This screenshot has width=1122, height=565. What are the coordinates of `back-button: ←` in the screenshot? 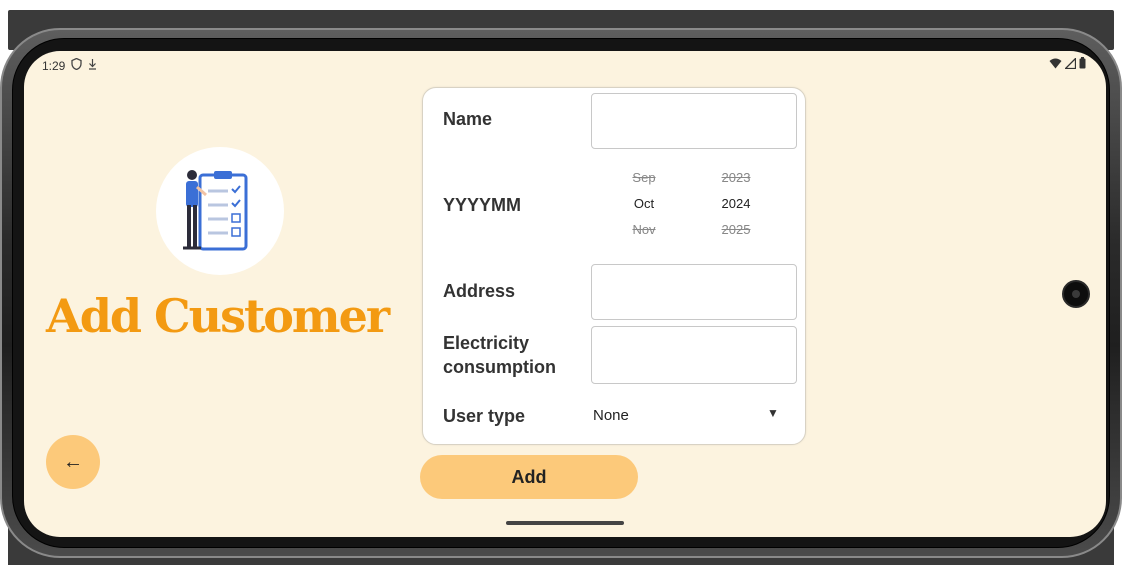 It's located at (73, 462).